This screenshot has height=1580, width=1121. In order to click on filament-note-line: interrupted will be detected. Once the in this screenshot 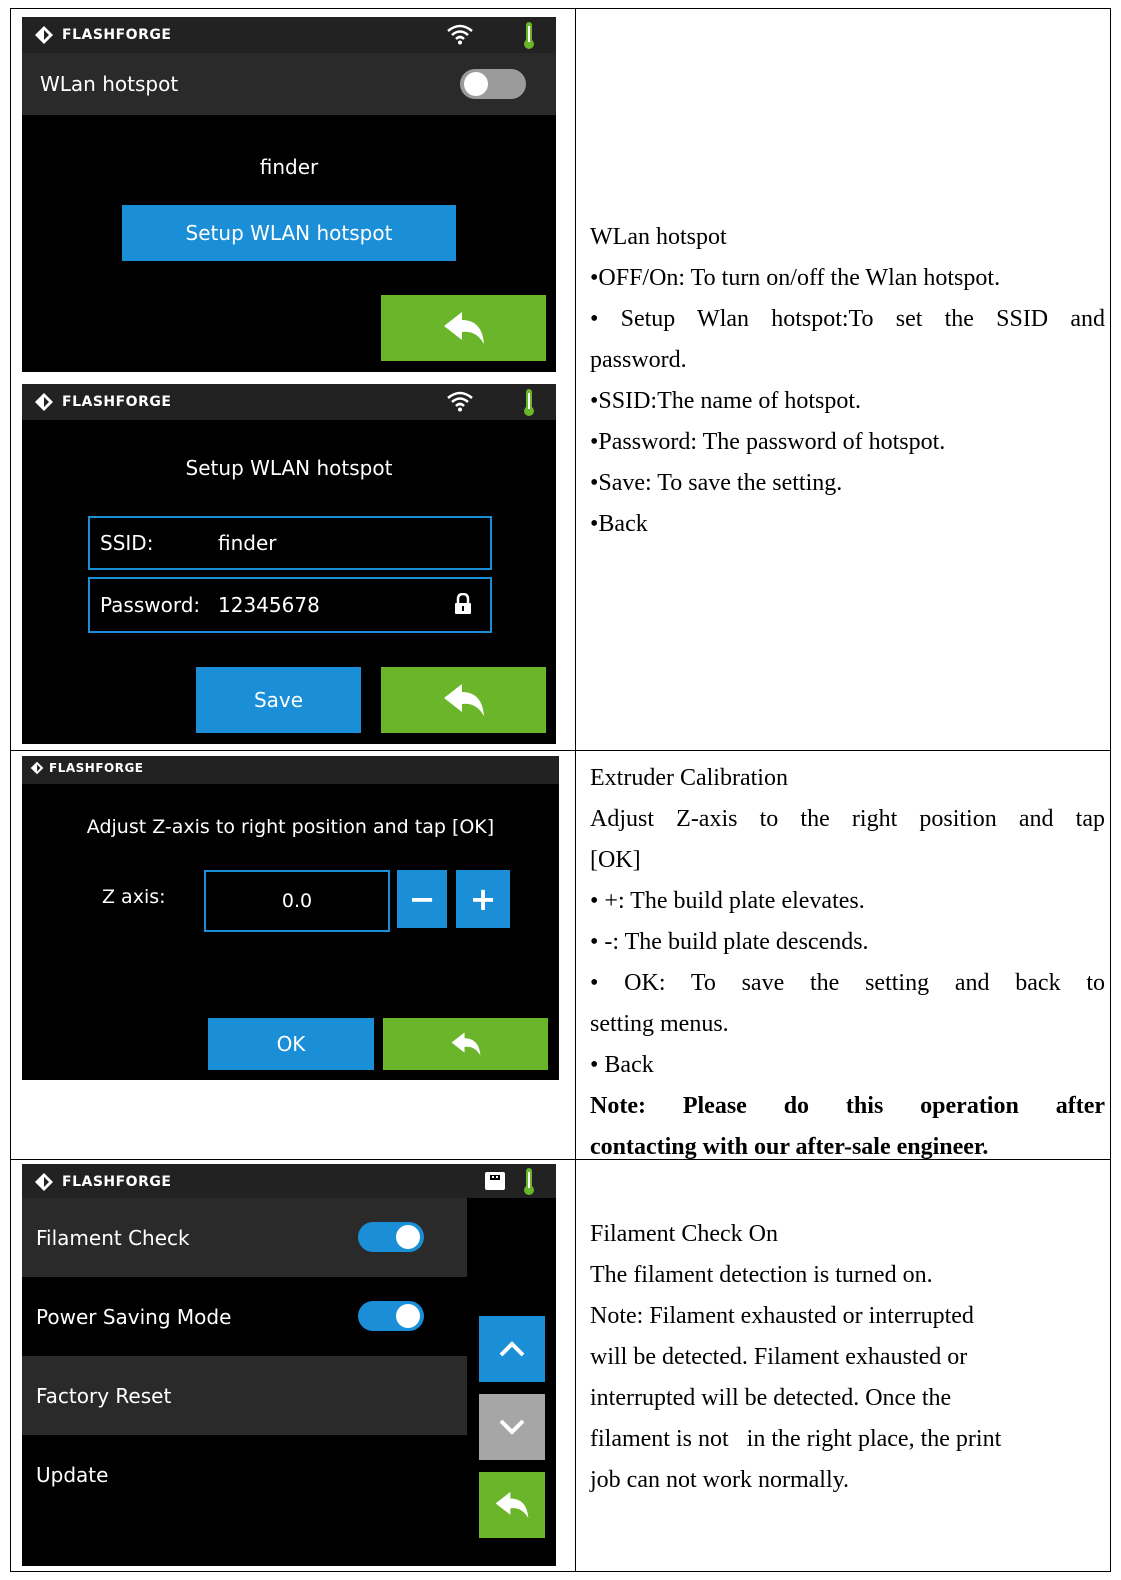, I will do `click(771, 1398)`.